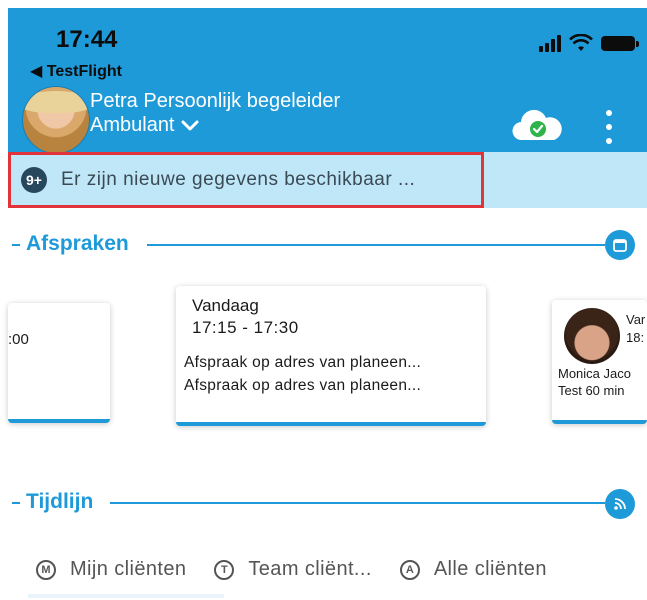 This screenshot has height=600, width=647. I want to click on tab-my-clients: M Mijn cliënten, so click(111, 569).